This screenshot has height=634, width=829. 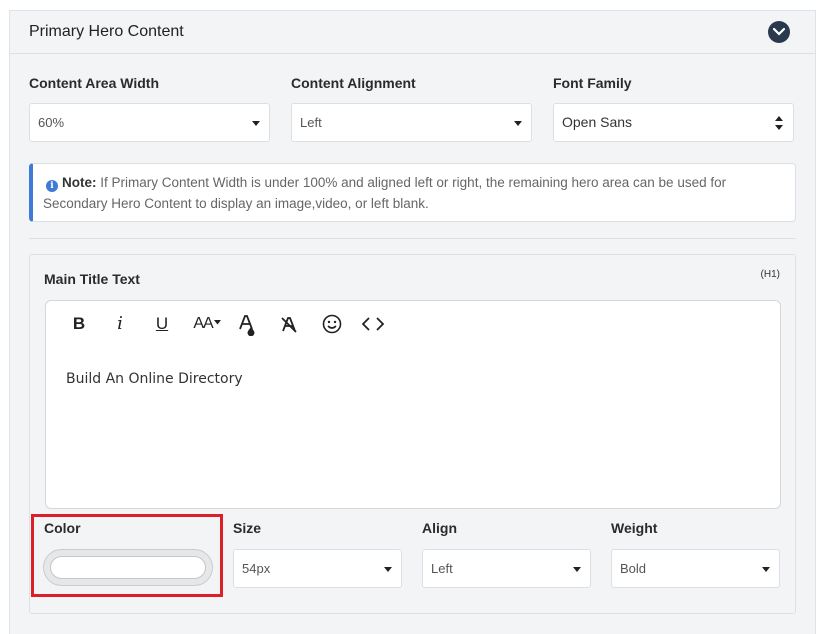 I want to click on content-alignment-label: Content Alignment, so click(x=353, y=83).